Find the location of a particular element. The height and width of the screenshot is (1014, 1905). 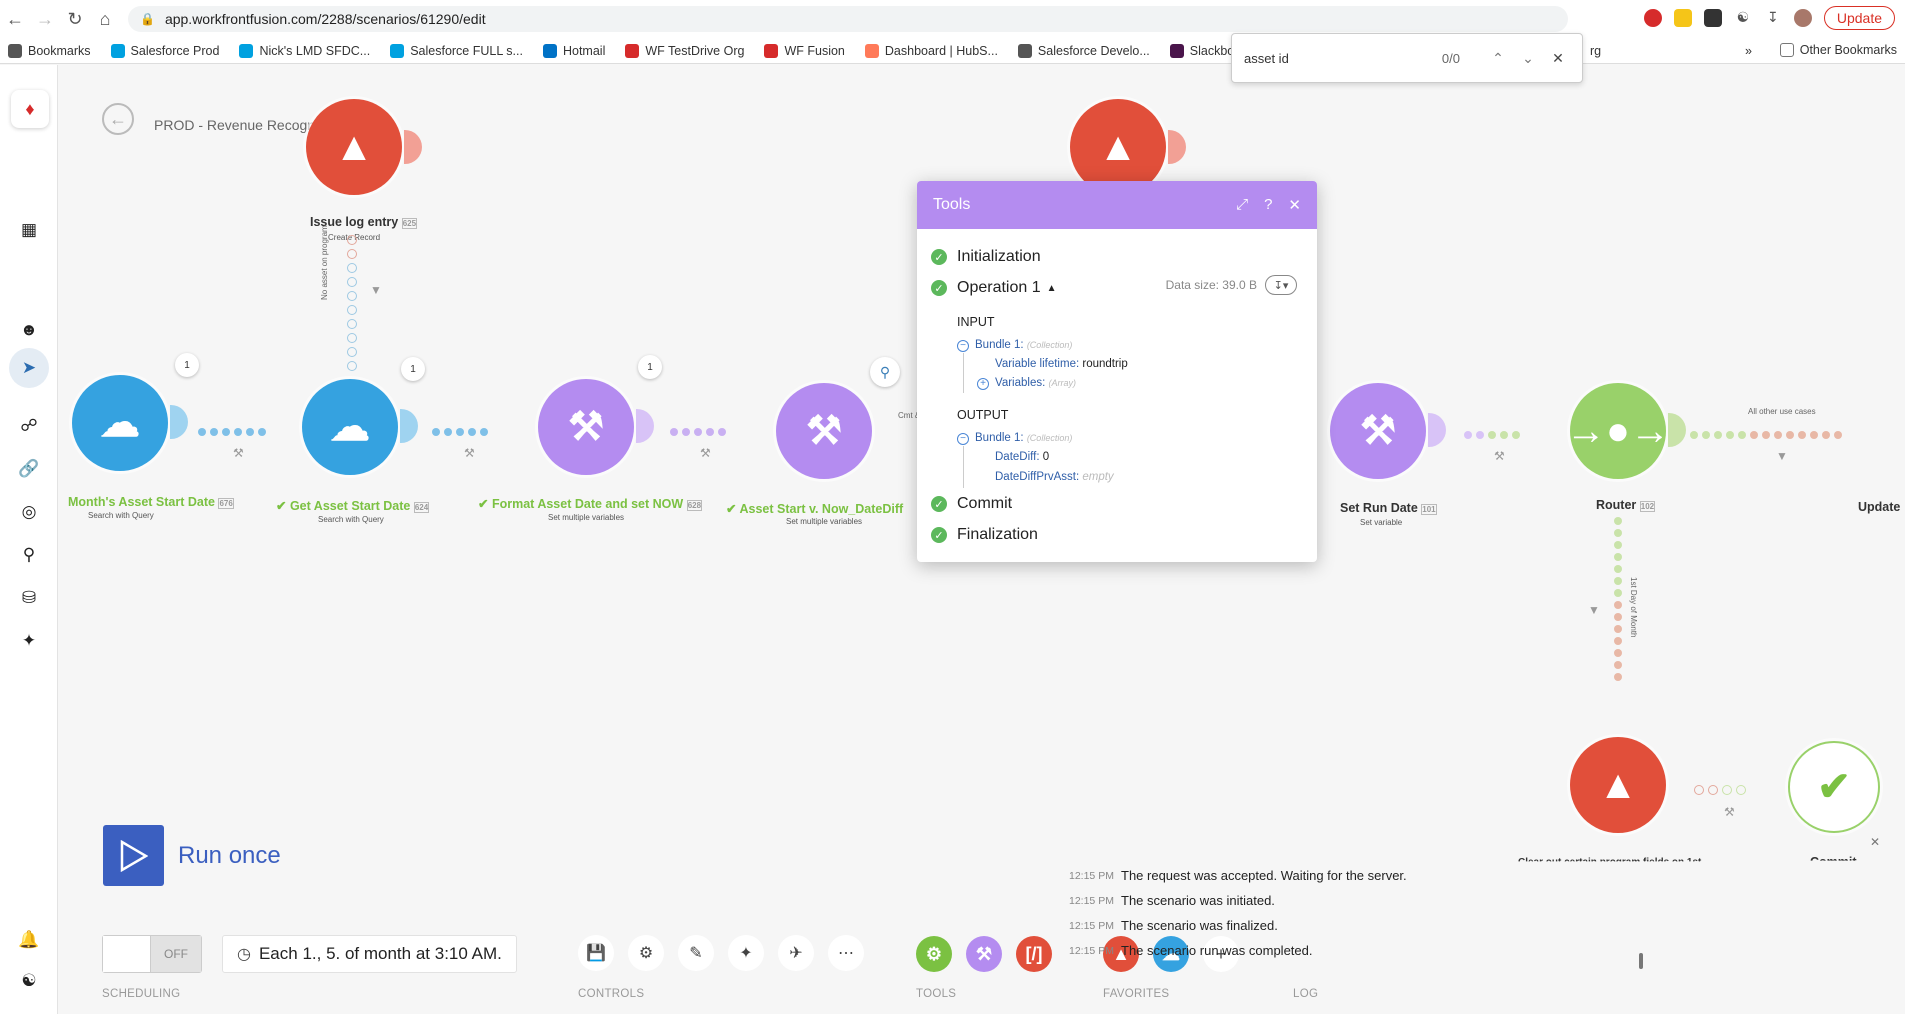

webhooks-globe-icon: ◎ is located at coordinates (29, 512).